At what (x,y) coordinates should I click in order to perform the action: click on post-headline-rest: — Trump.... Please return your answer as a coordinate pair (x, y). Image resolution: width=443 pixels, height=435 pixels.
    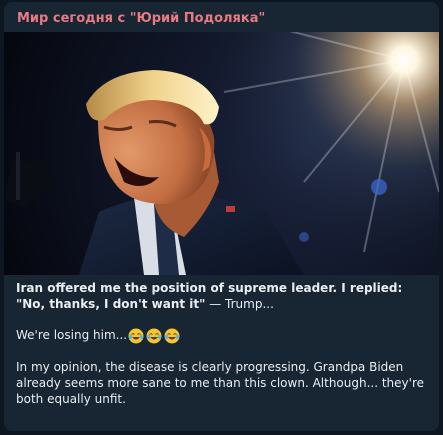
    Looking at the image, I should click on (239, 304).